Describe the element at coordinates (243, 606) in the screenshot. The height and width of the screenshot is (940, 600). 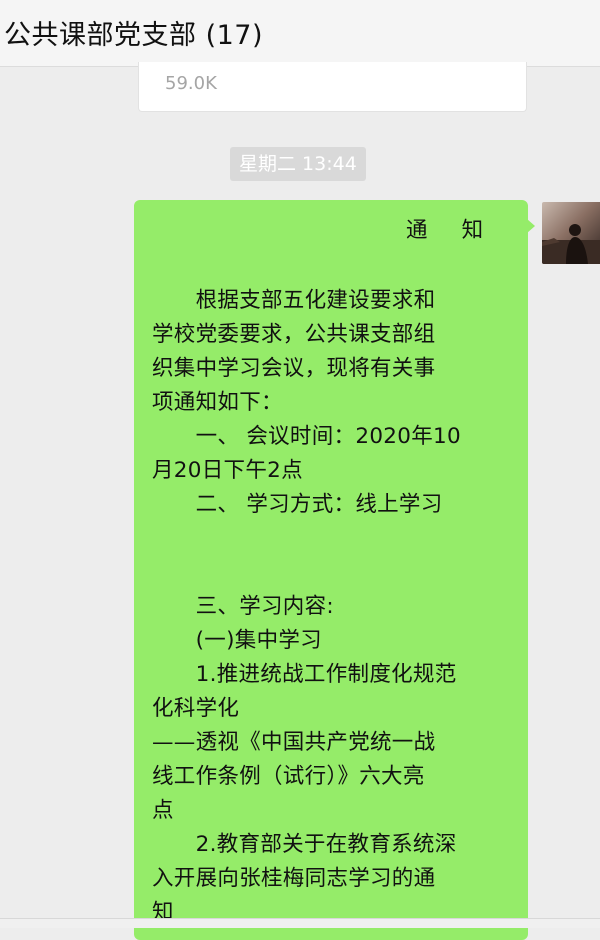
I see `message-line: 三、学习内容:` at that location.